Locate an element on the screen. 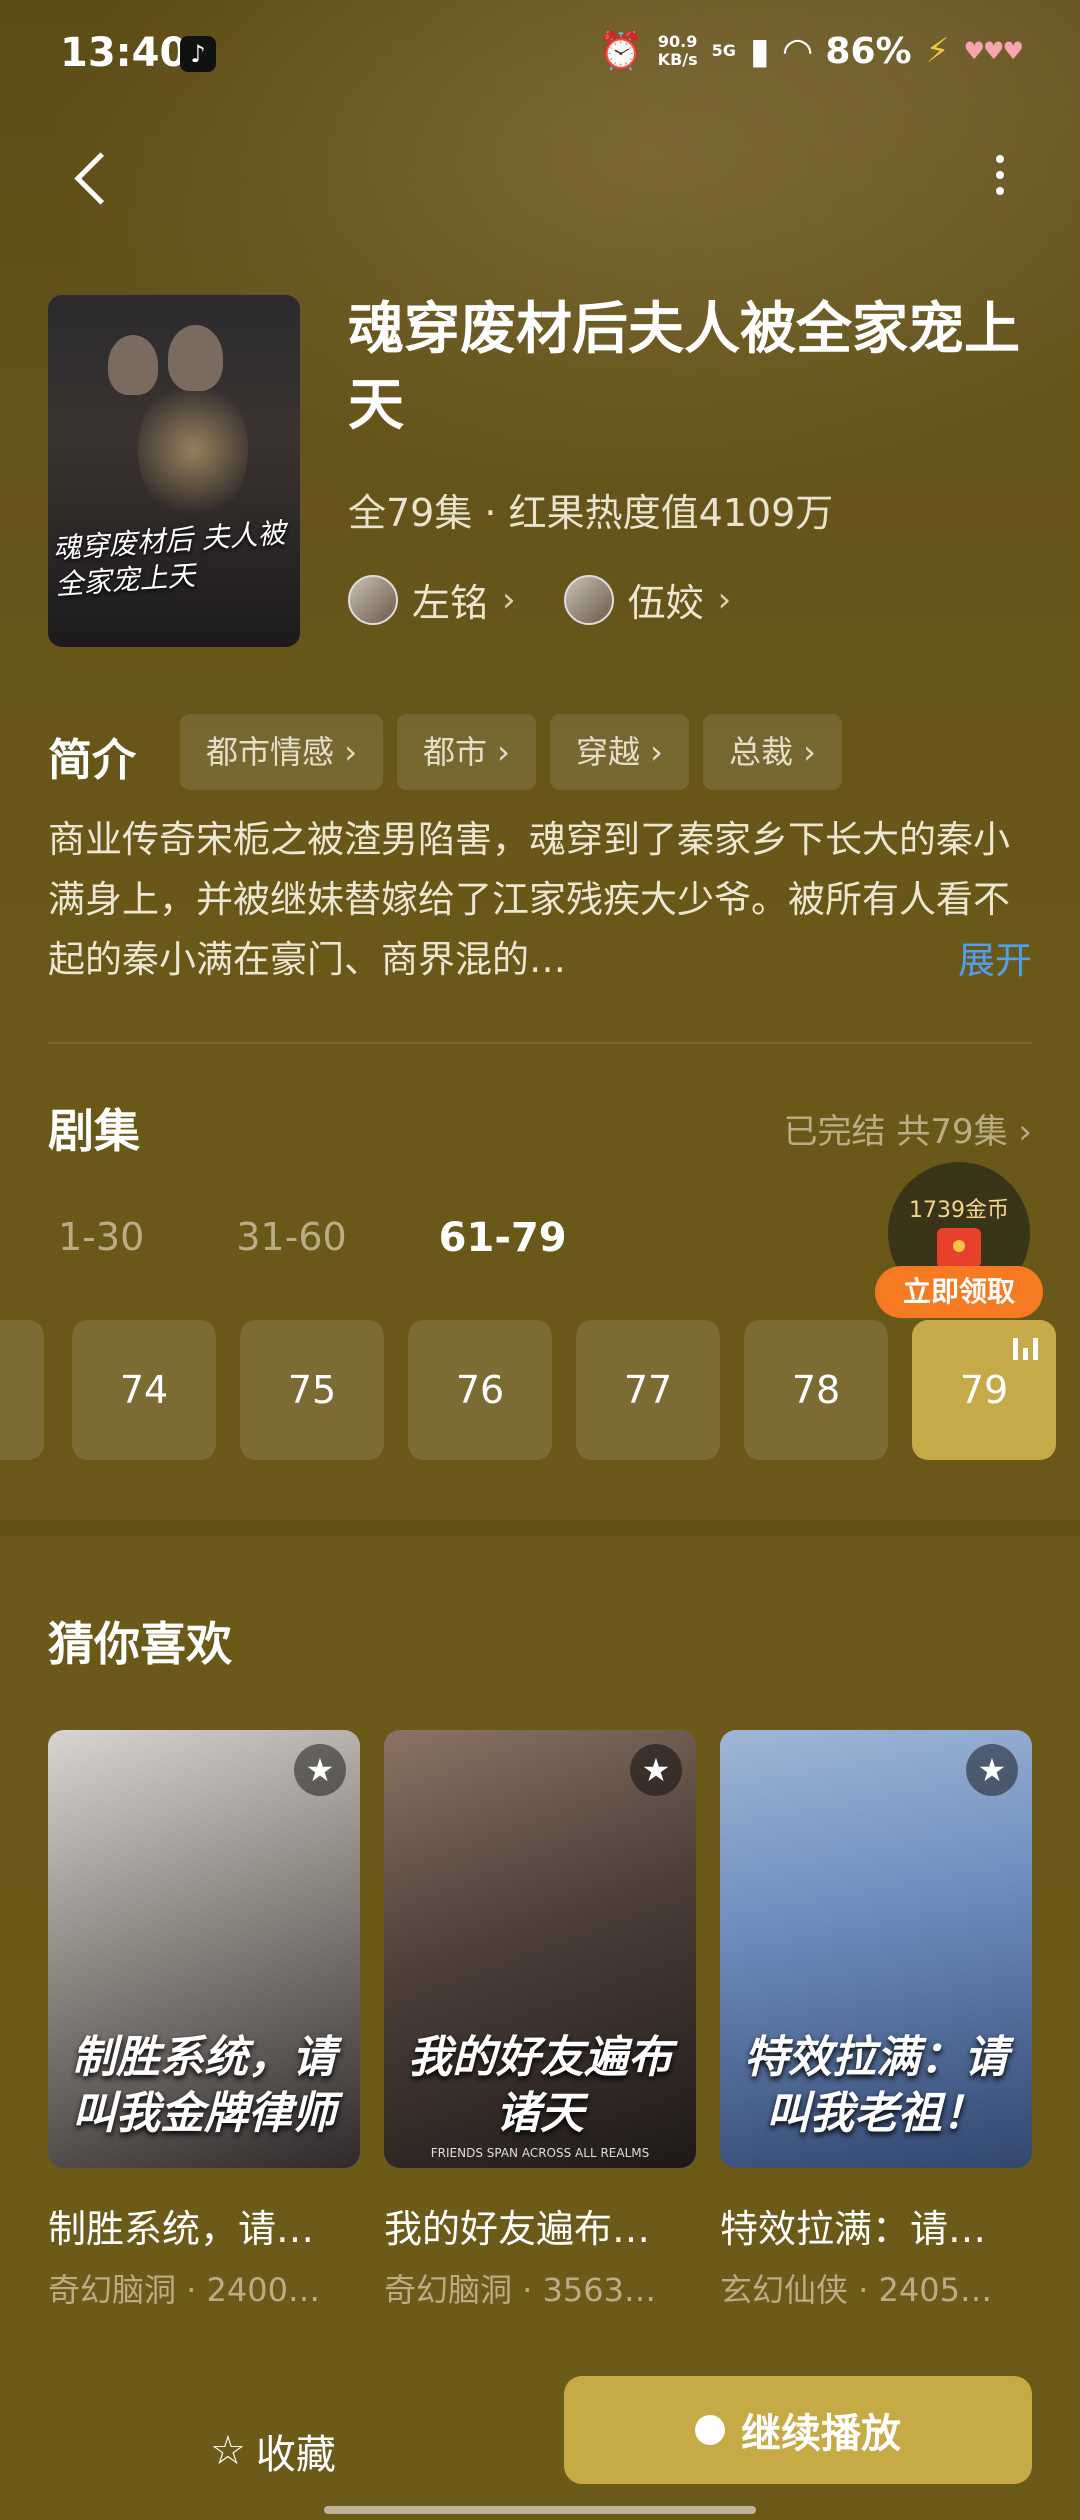 Image resolution: width=1080 pixels, height=2520 pixels. drama-meta: 全79集 · 红果热度值4109万 is located at coordinates (591, 513).